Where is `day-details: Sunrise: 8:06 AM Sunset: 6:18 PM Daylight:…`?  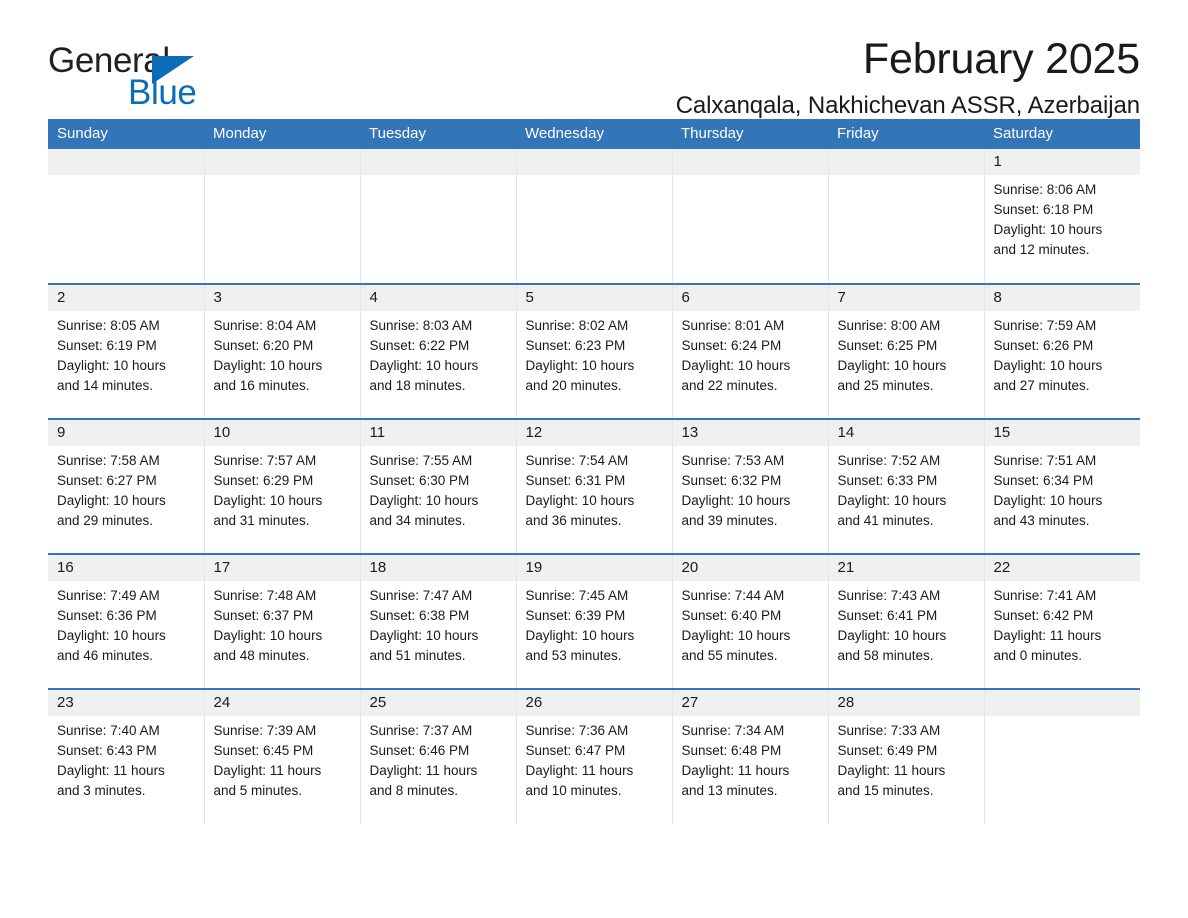 day-details: Sunrise: 8:06 AM Sunset: 6:18 PM Daylight:… is located at coordinates (1063, 217).